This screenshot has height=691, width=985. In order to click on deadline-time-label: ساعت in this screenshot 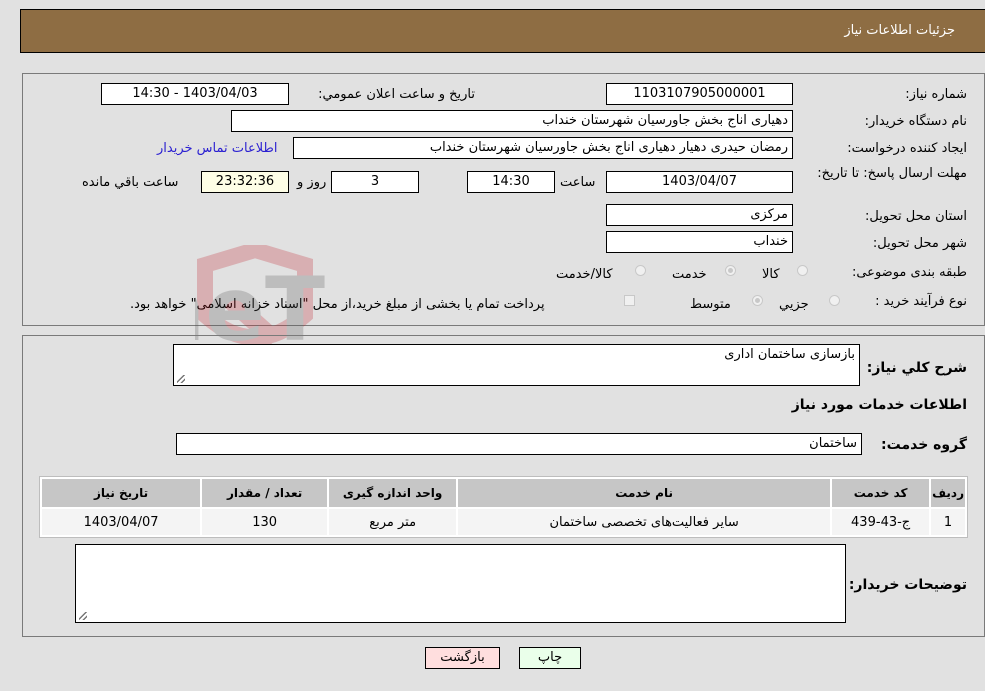, I will do `click(578, 182)`.